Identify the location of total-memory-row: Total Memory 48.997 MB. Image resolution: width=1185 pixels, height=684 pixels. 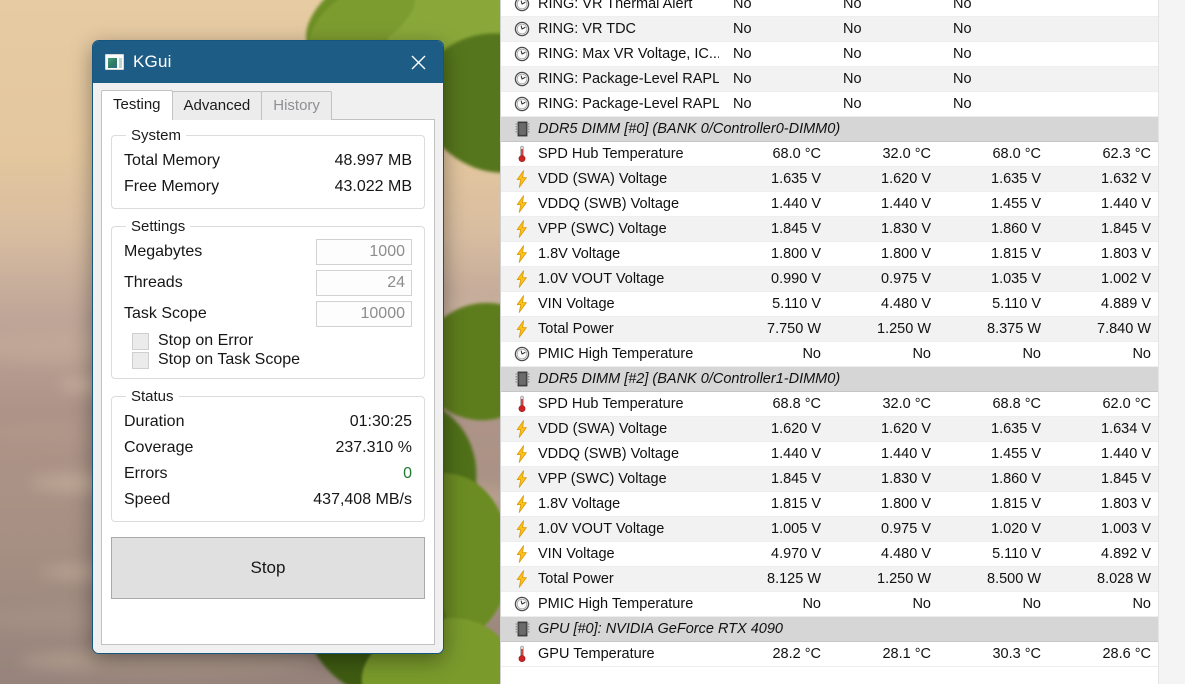
(268, 161).